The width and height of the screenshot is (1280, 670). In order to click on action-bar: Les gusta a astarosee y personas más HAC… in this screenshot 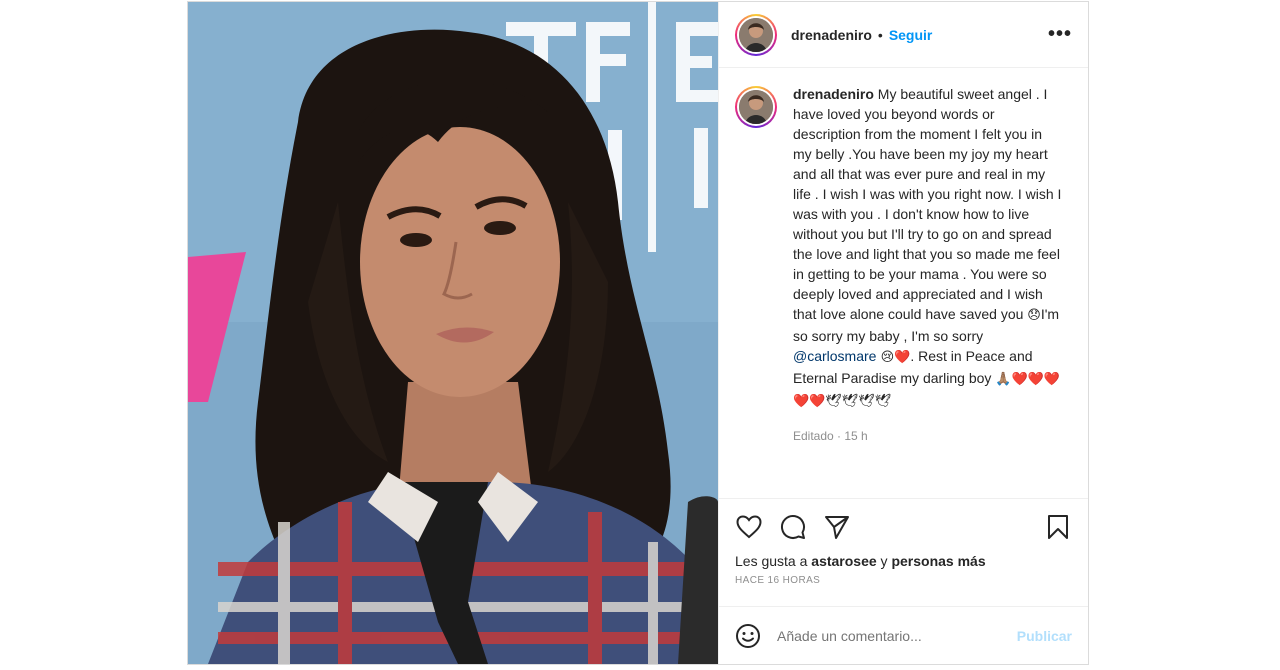, I will do `click(903, 552)`.